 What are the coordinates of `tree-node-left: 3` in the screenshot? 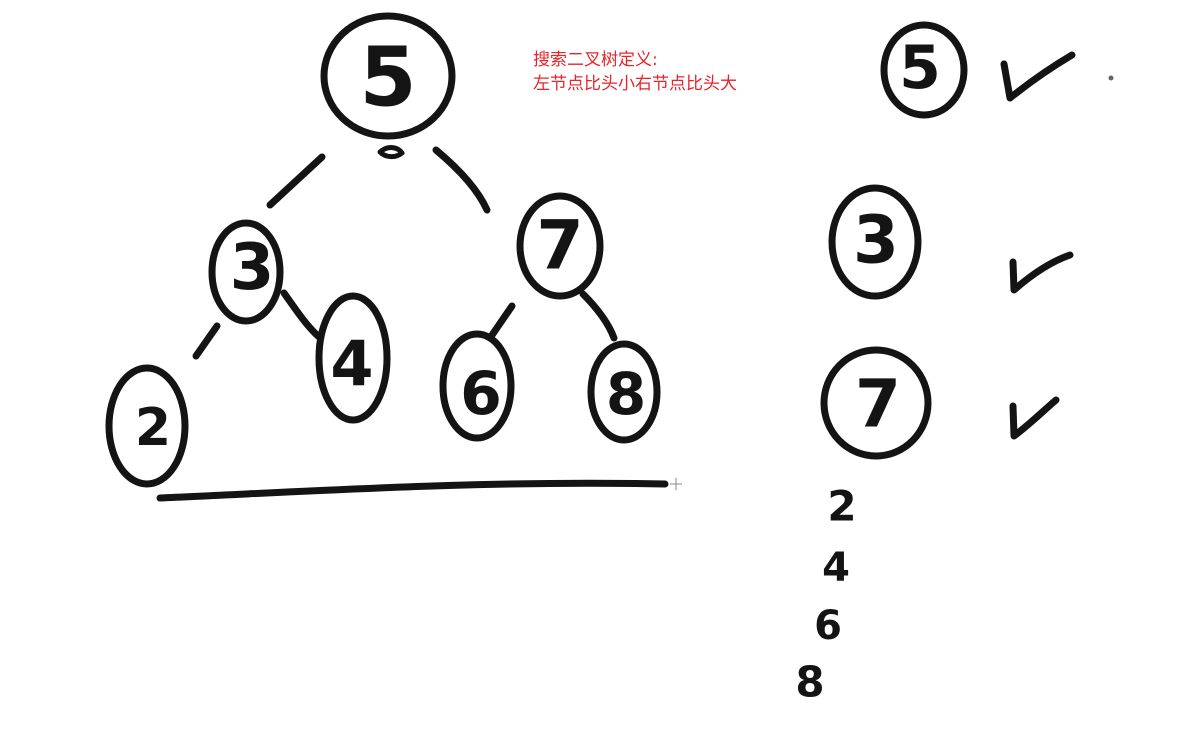 It's located at (246, 272).